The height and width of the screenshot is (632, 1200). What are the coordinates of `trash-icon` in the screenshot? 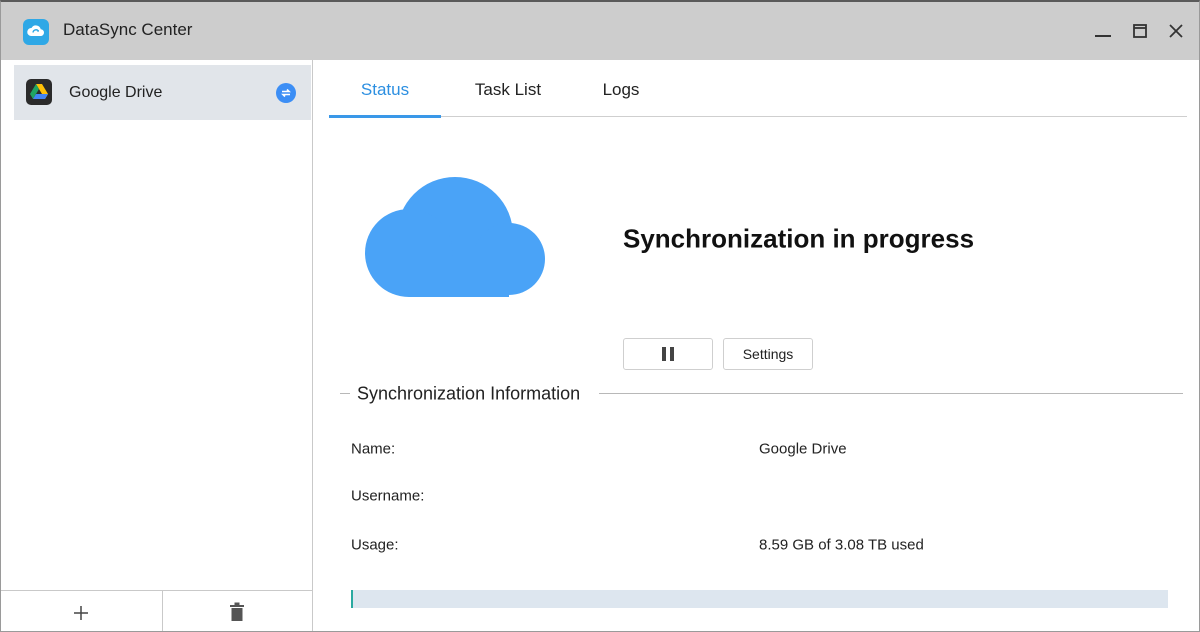 It's located at (237, 611).